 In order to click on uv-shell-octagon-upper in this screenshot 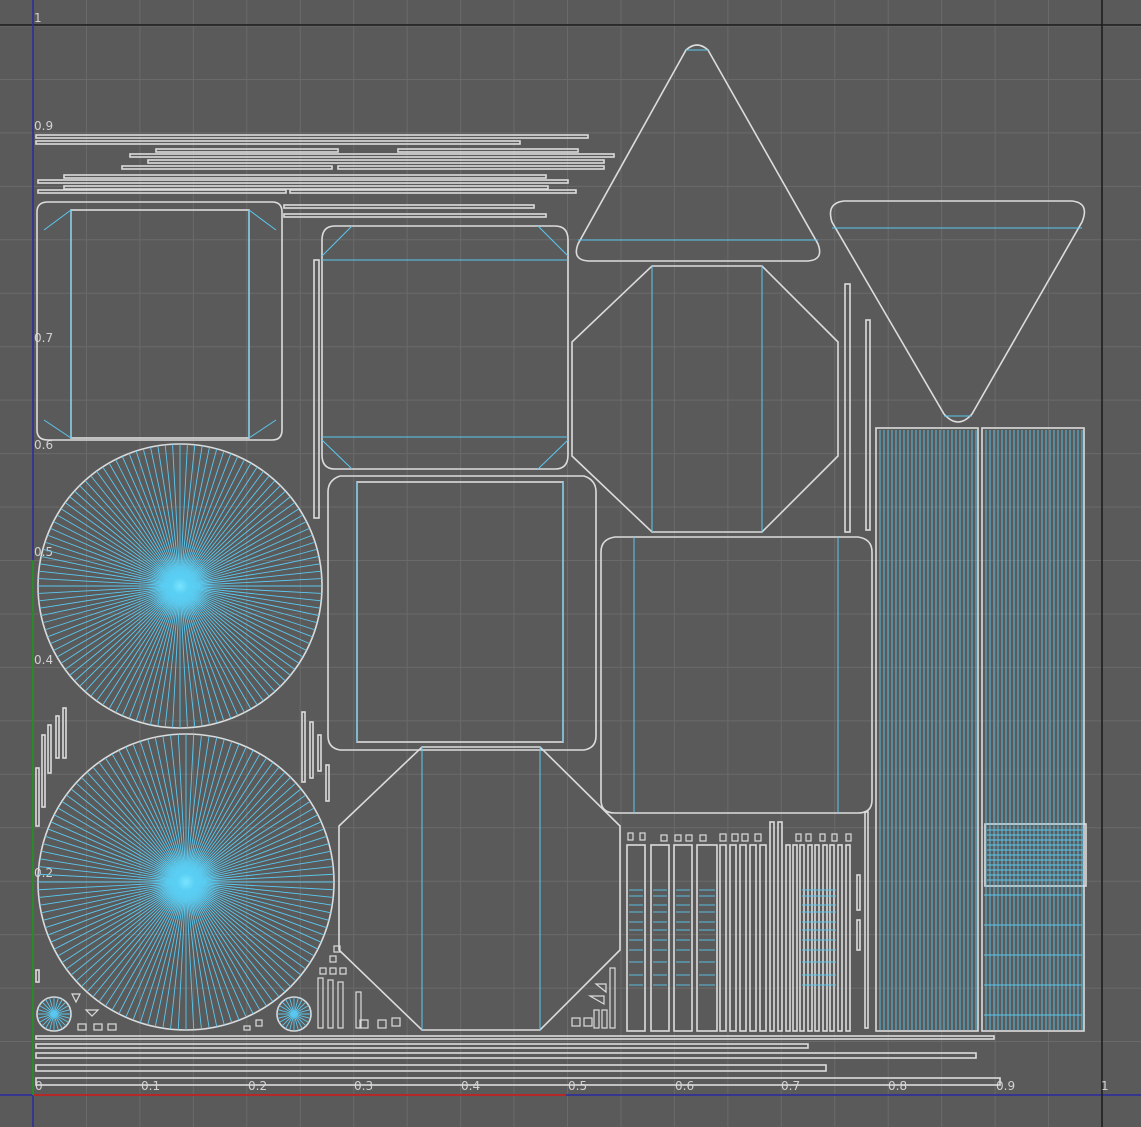, I will do `click(705, 399)`.